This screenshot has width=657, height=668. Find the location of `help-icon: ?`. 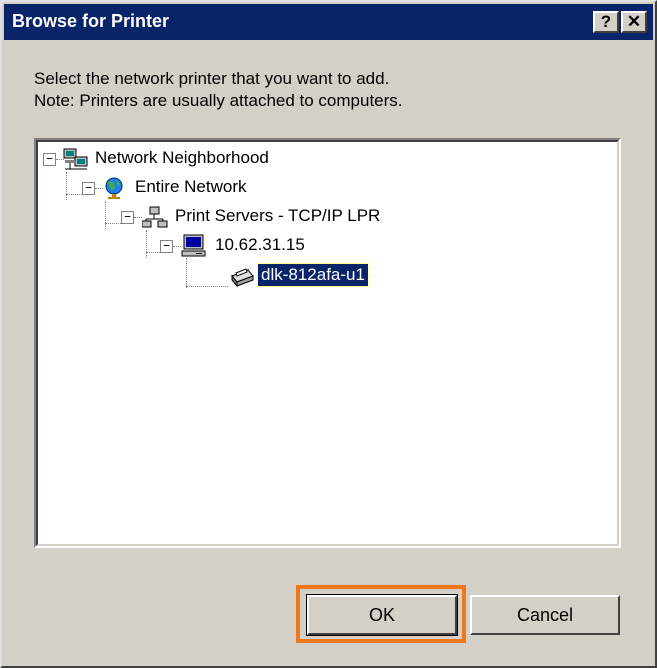

help-icon: ? is located at coordinates (606, 21).